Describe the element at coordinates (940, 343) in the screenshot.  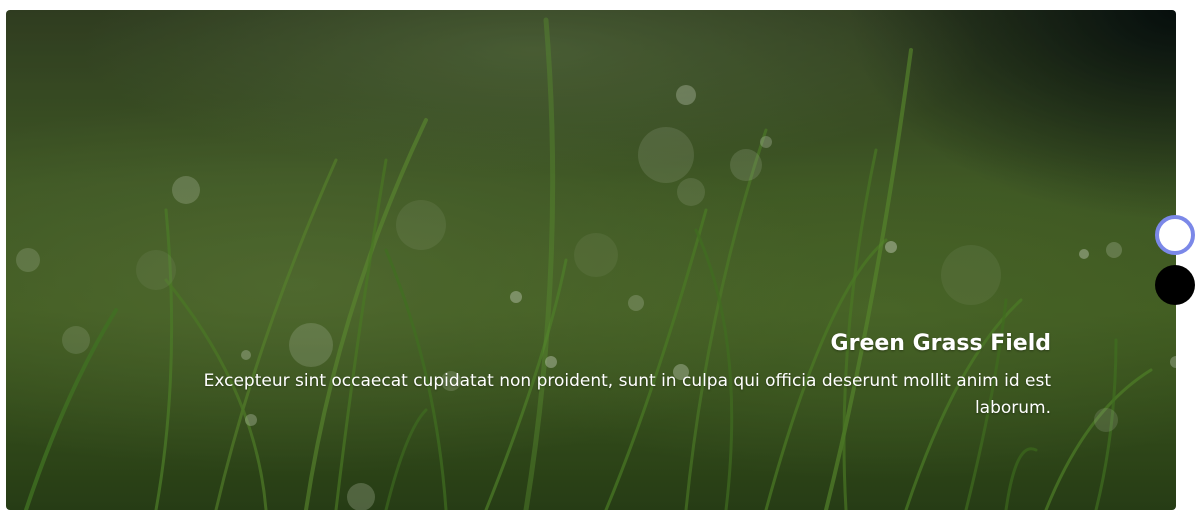
I see `slide-title: Green Grass Field` at that location.